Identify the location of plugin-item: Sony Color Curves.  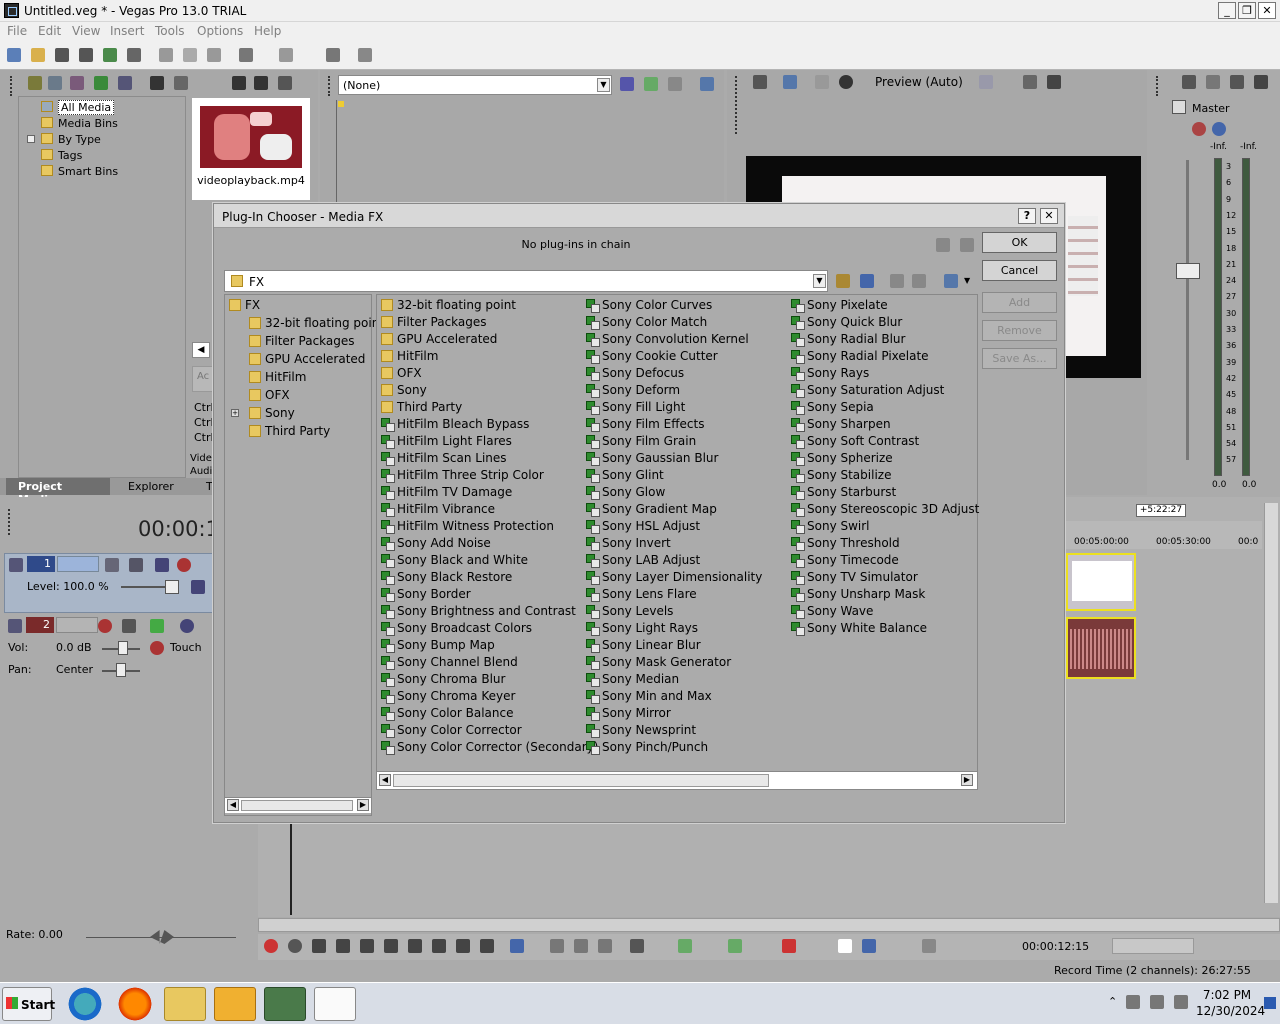
(649, 305).